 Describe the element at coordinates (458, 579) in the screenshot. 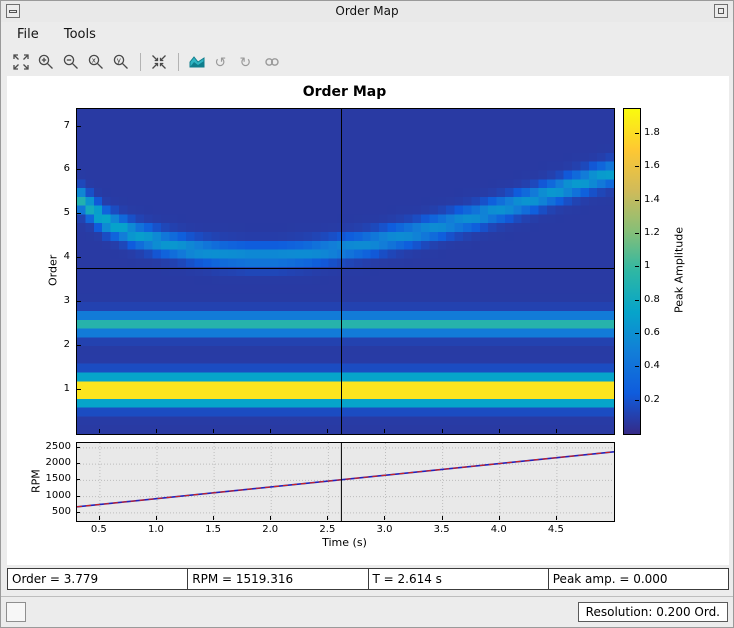

I see `time-readout: T = 2.614 s` at that location.